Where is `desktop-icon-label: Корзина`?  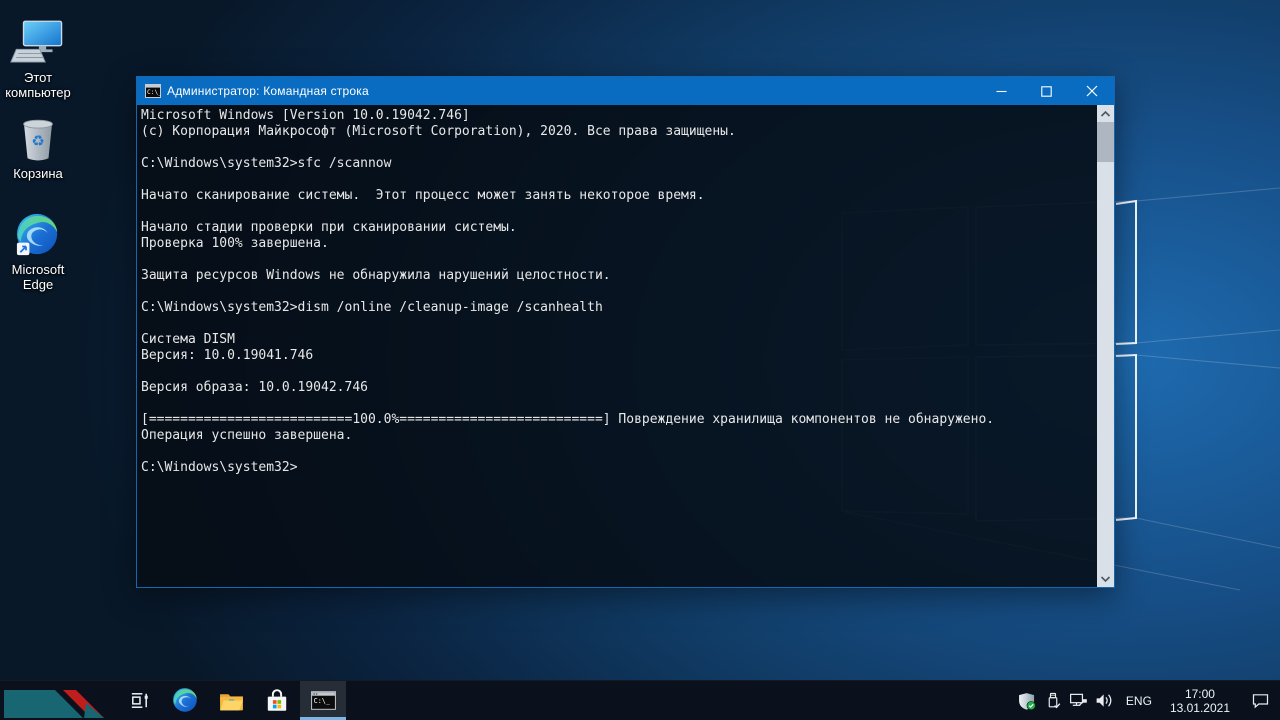 desktop-icon-label: Корзина is located at coordinates (38, 173).